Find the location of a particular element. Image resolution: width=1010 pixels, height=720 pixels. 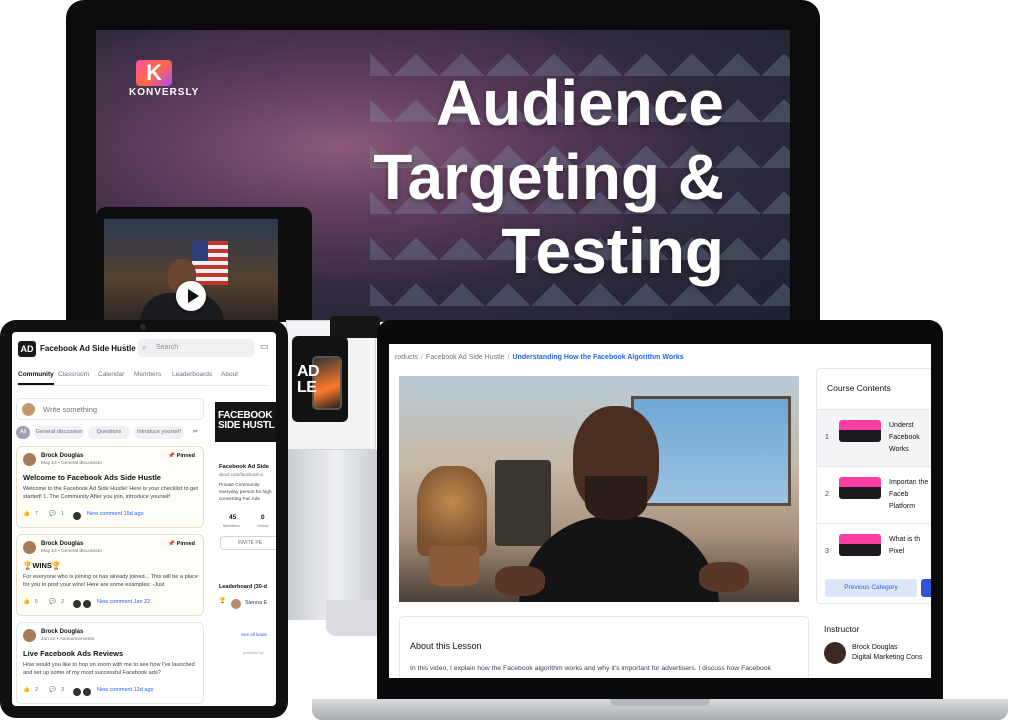

last-comment-link: New comment Jan 22 is located at coordinates (123, 602).